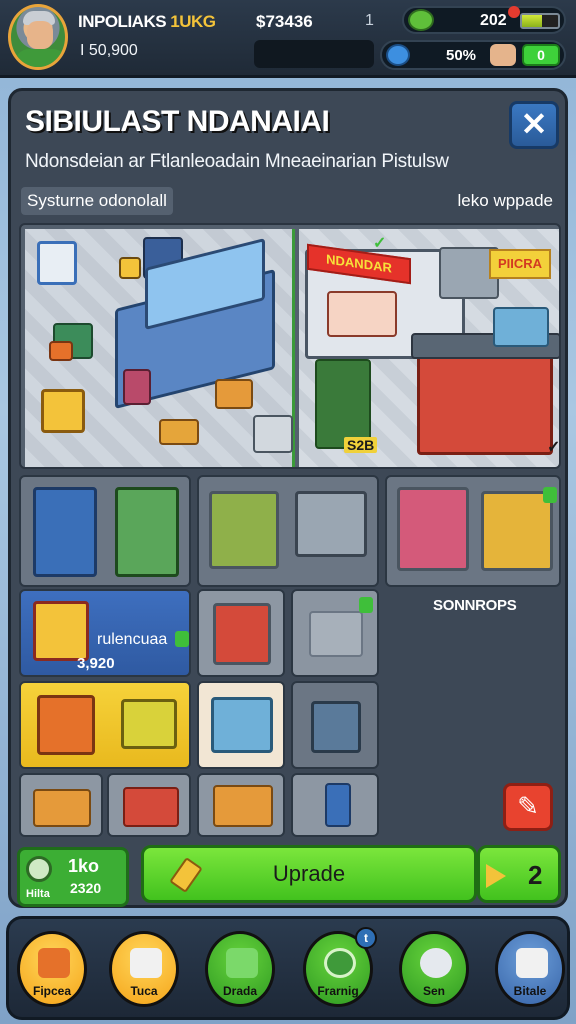 This screenshot has width=576, height=1024. I want to click on item-cell-carts, so click(288, 531).